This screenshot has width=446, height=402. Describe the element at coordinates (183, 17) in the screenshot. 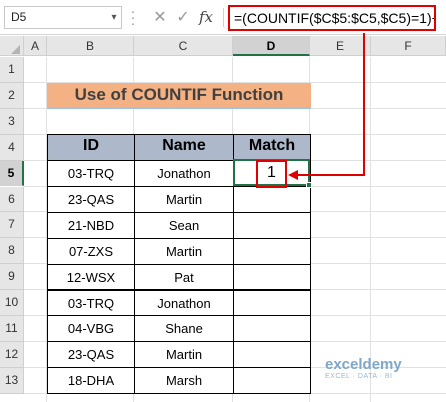

I see `enter-icon: ✓` at that location.